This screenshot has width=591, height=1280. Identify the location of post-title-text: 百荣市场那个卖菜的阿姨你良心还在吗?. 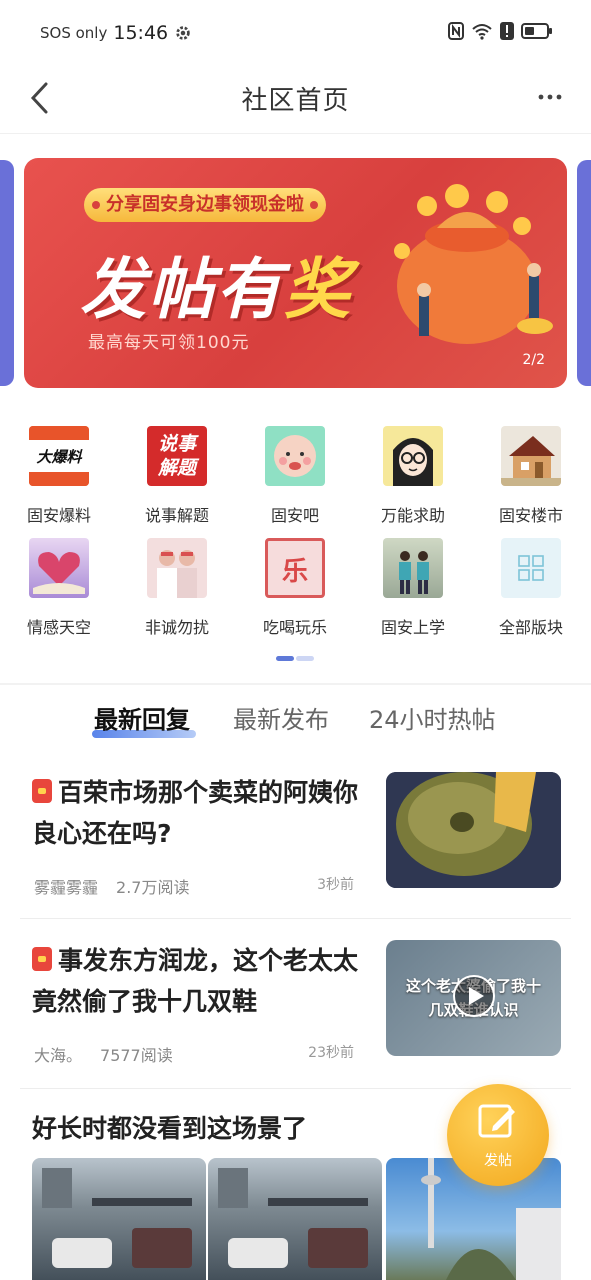
(195, 813).